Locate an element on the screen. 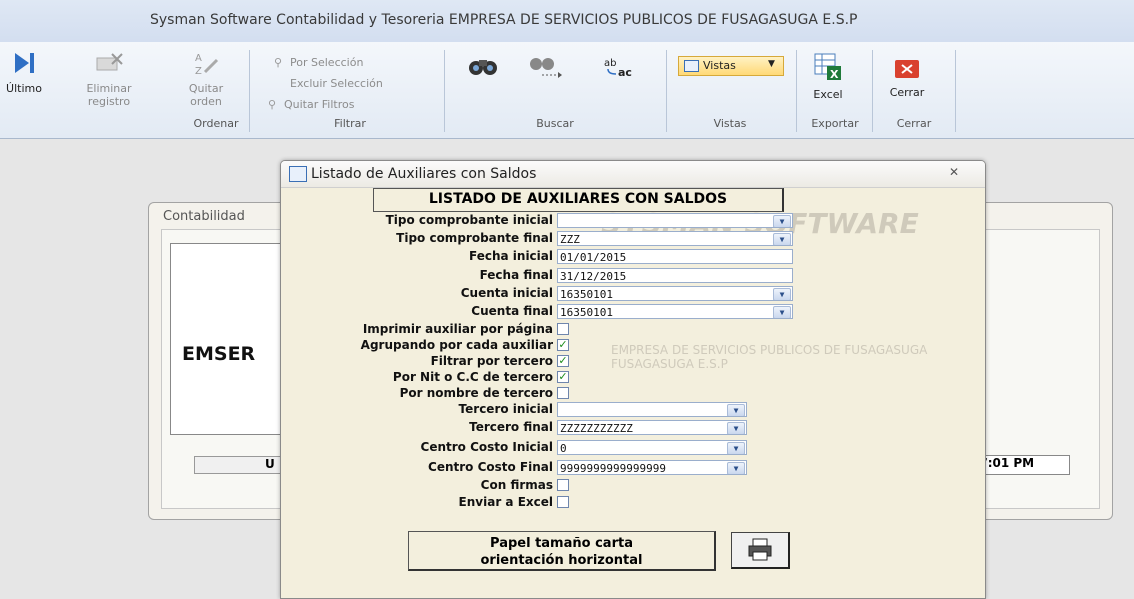 This screenshot has width=1134, height=599. last-record-button: Último is located at coordinates (24, 72).